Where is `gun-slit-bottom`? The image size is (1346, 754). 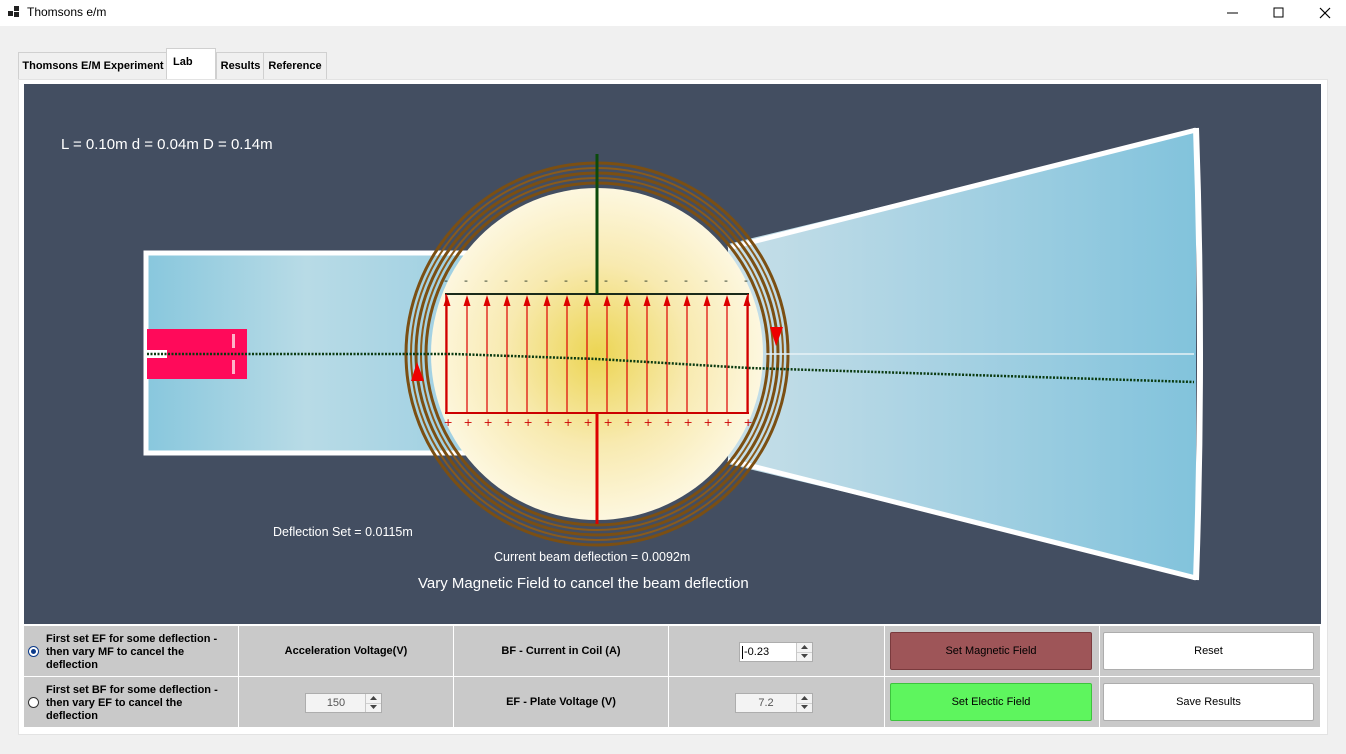 gun-slit-bottom is located at coordinates (233, 367).